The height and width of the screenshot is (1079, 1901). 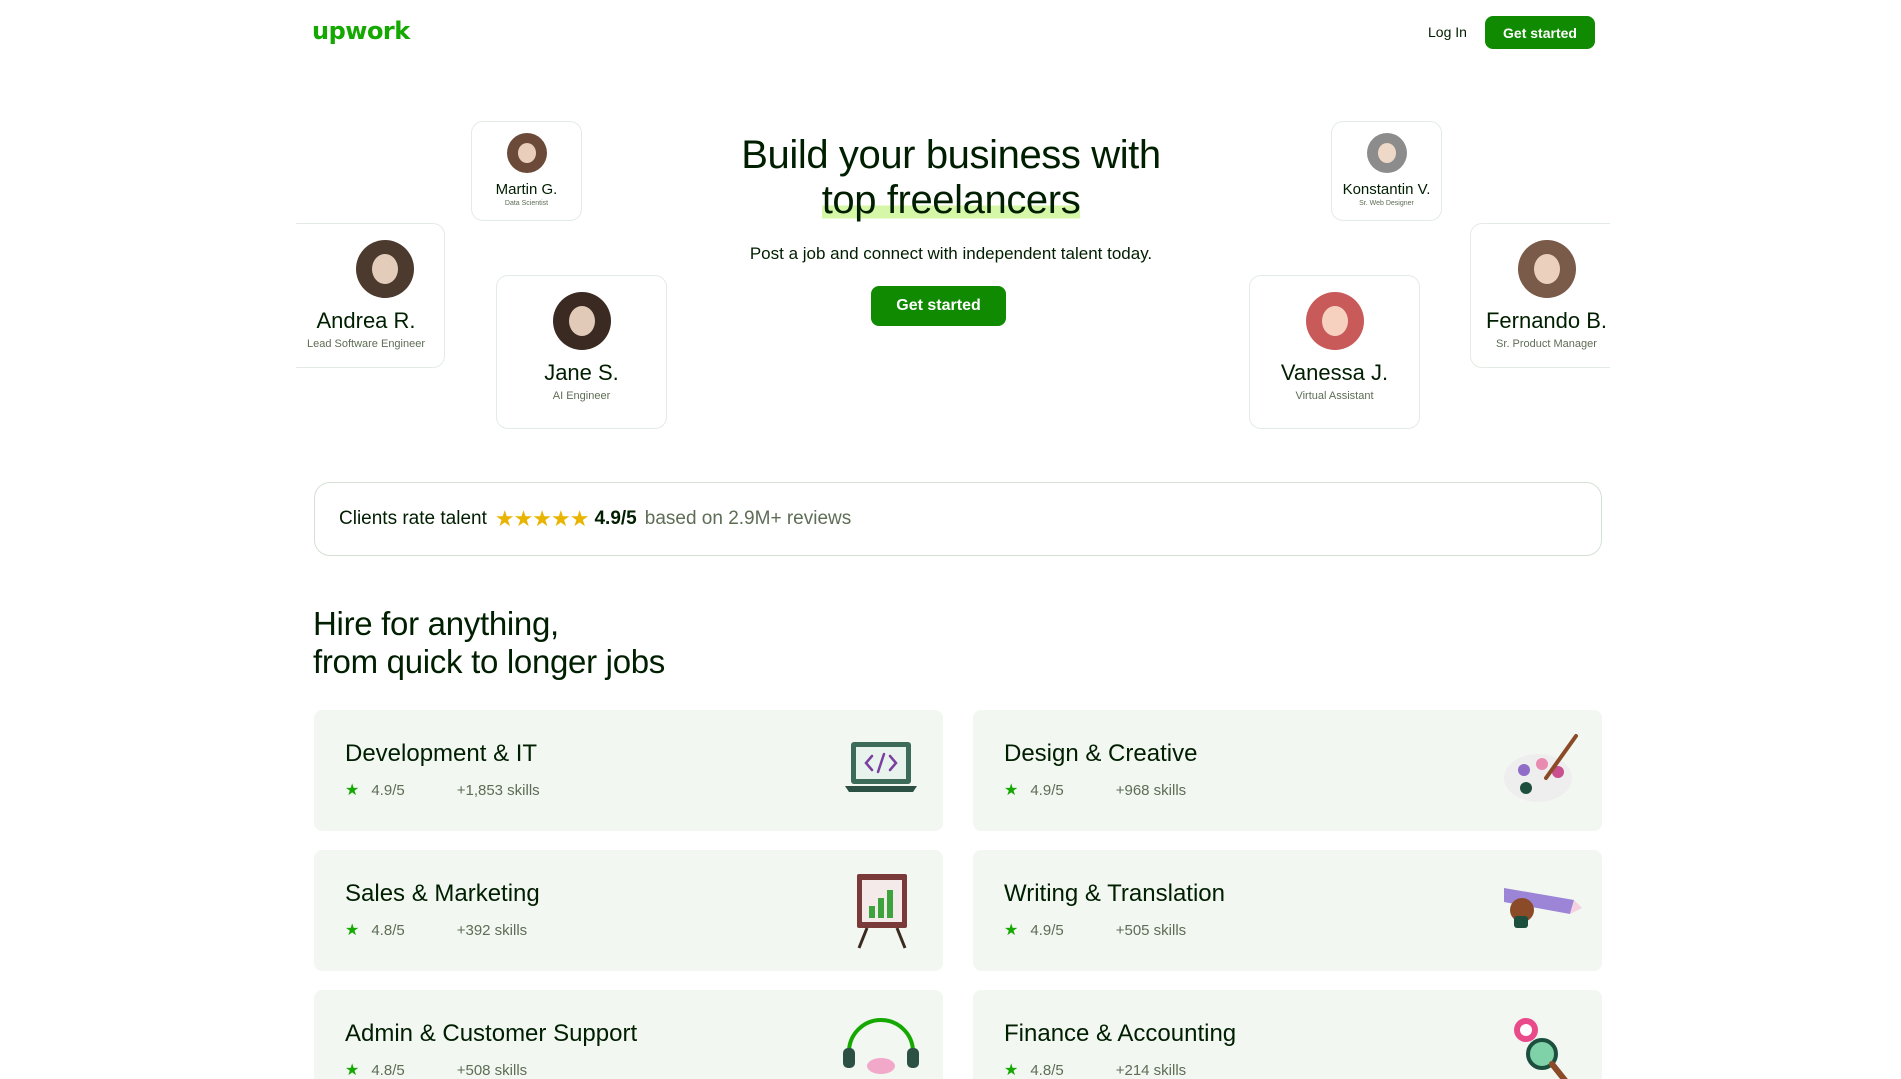 I want to click on freelancer-card: Vanessa J. Virtual Assistant, so click(x=1334, y=352).